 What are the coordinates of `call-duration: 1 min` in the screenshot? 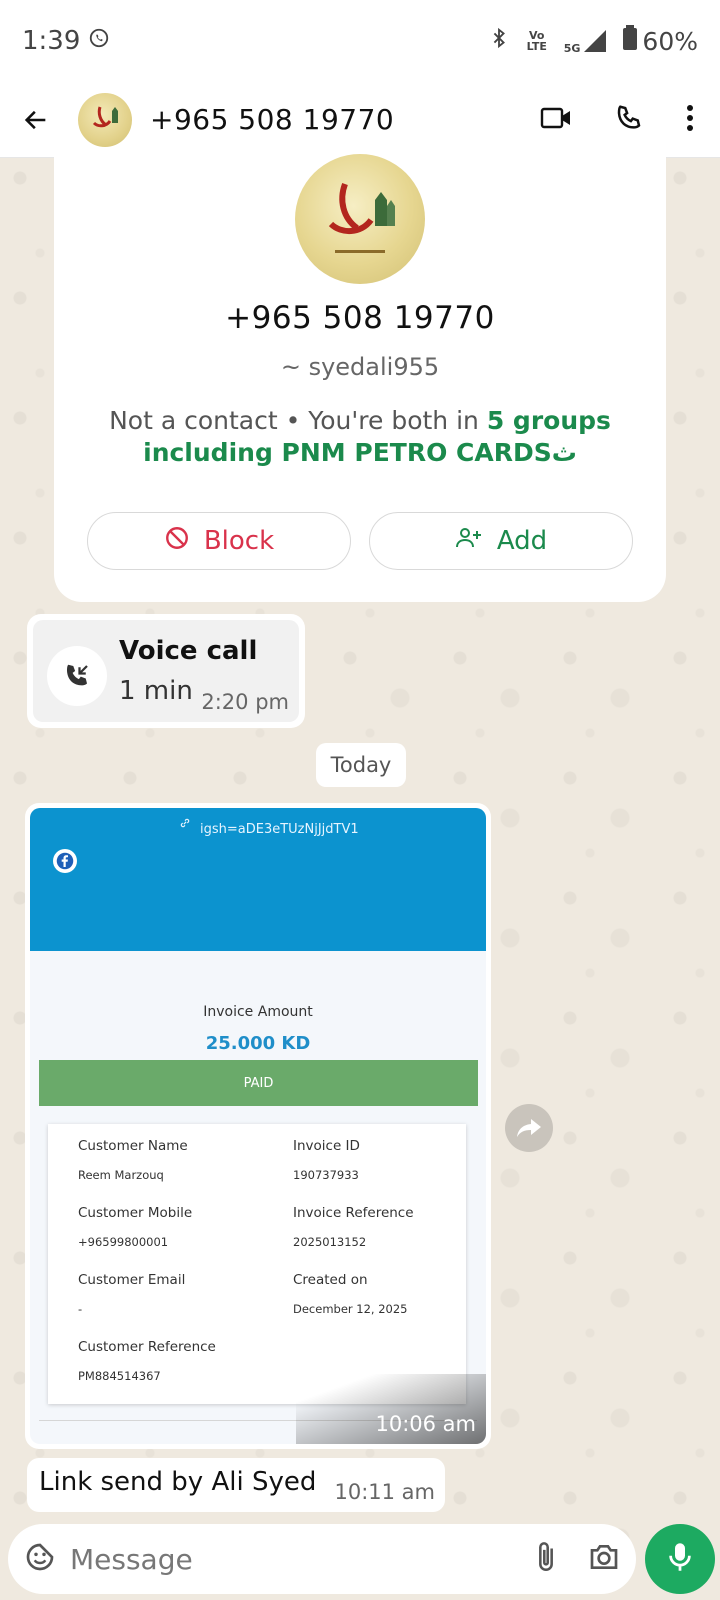 It's located at (156, 691).